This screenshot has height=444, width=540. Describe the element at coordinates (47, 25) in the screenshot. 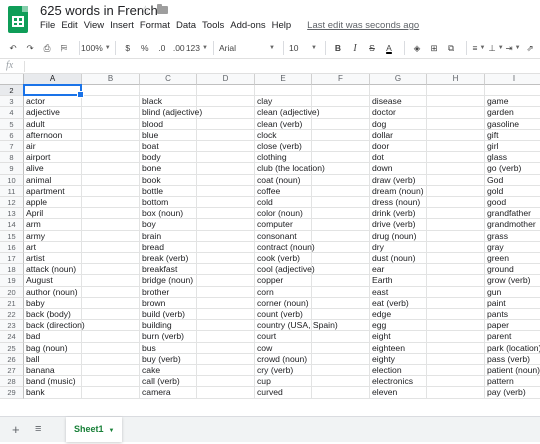

I see `menu-file: File` at that location.